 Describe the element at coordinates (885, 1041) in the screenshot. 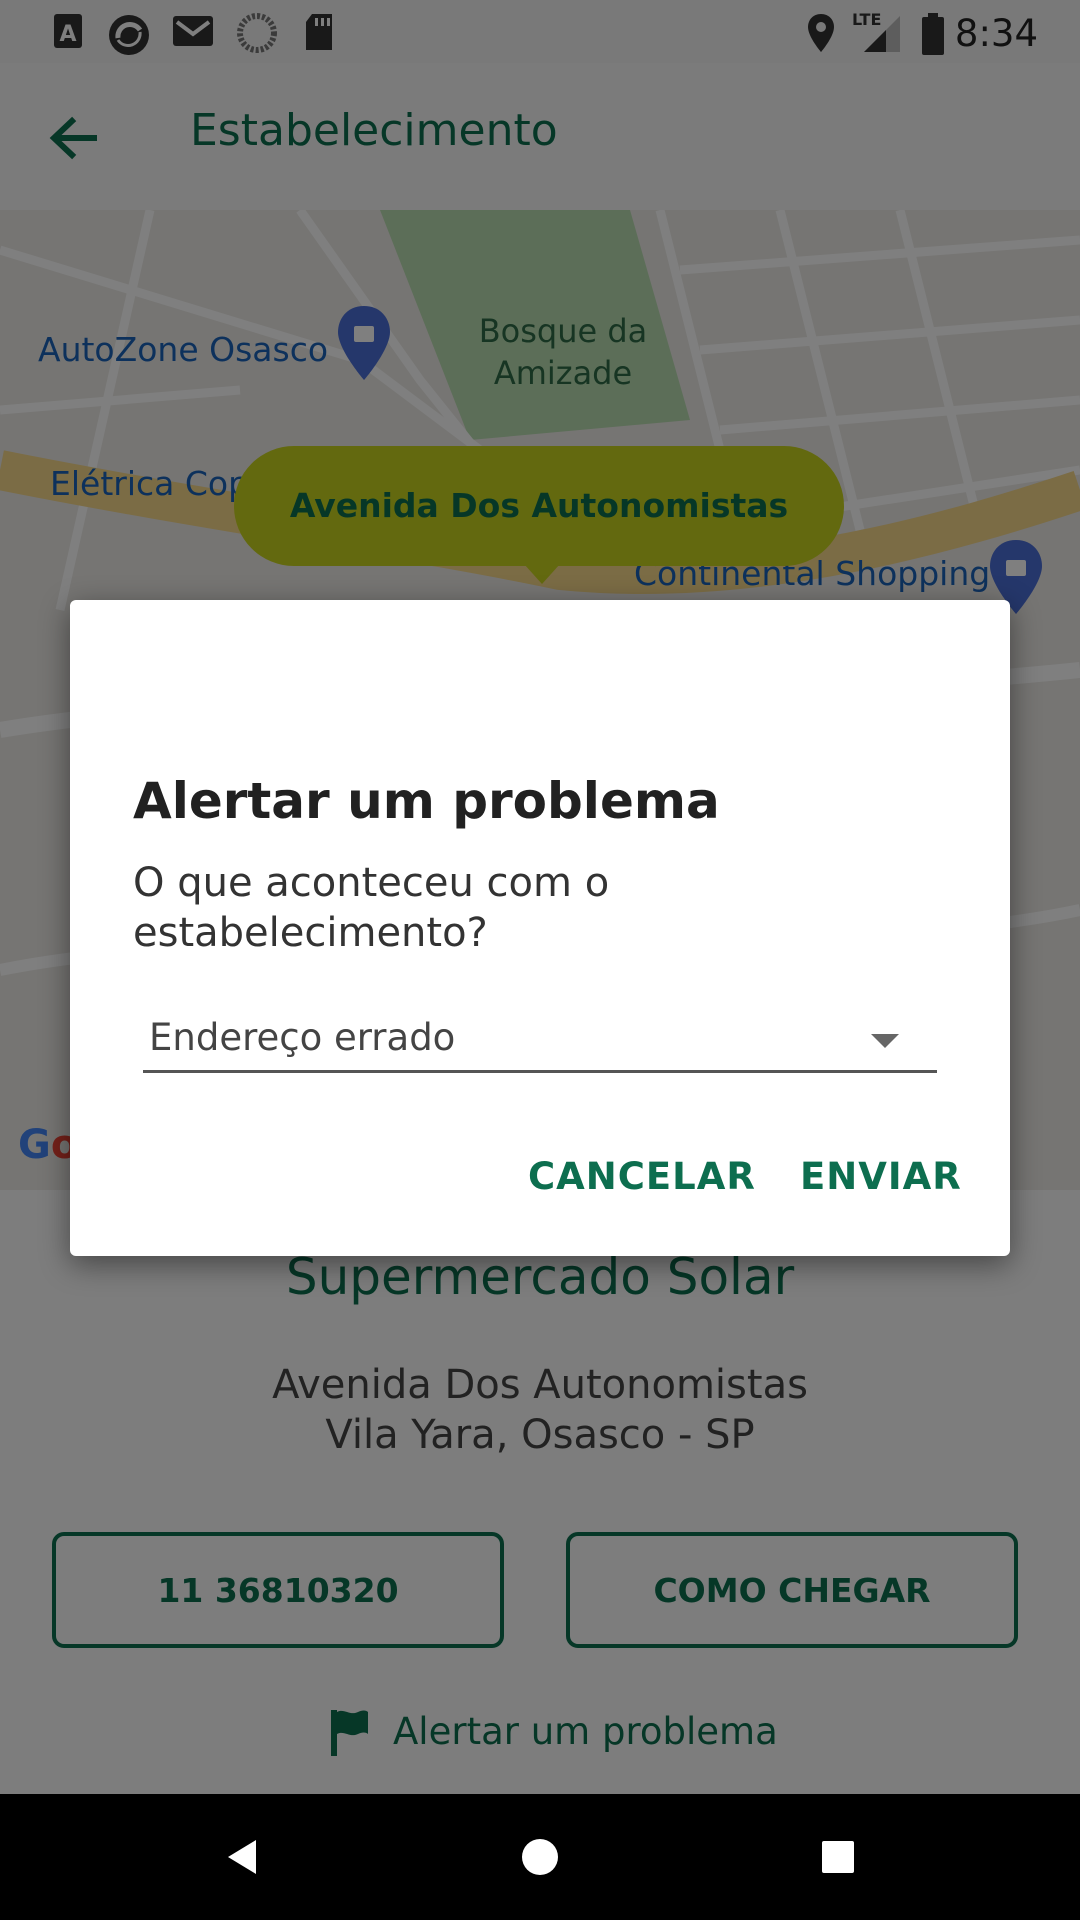

I see `dropdown-arrow-icon` at that location.